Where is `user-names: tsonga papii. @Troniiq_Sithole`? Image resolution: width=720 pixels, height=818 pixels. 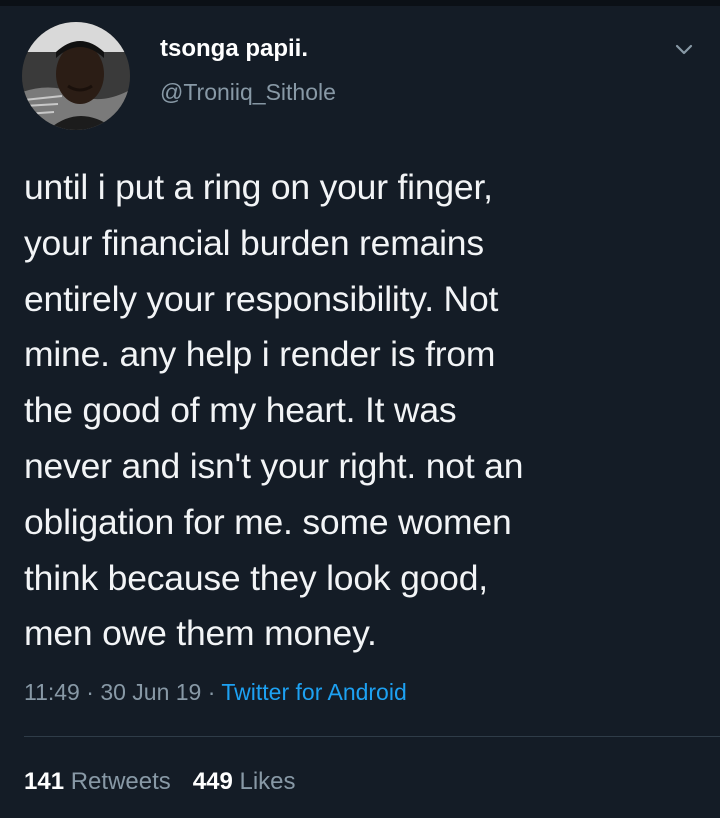 user-names: tsonga papii. @Troniiq_Sithole is located at coordinates (248, 70).